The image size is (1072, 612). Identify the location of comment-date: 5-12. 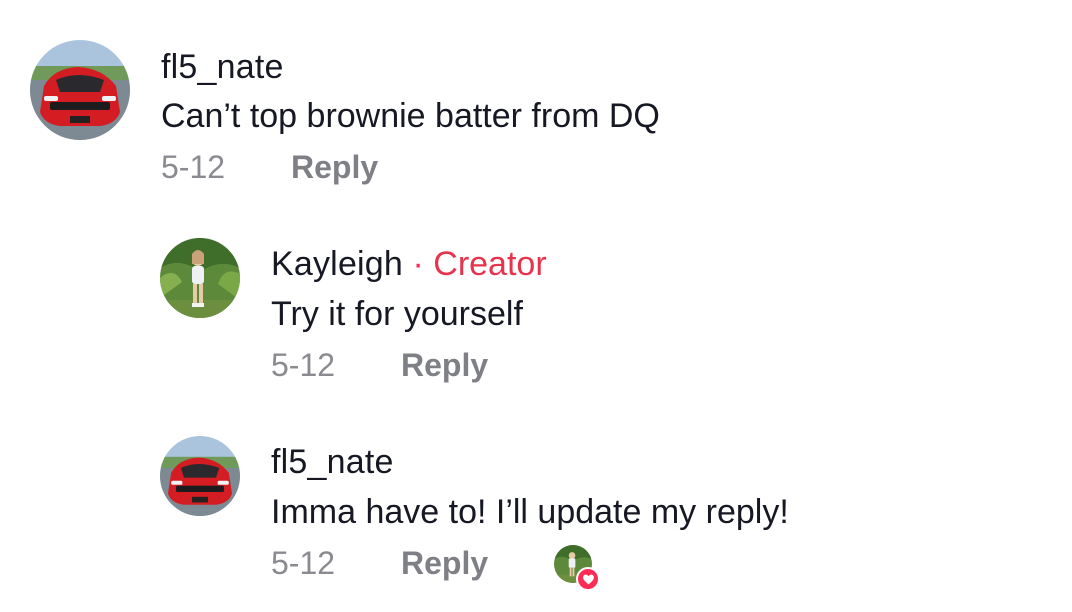
(303, 563).